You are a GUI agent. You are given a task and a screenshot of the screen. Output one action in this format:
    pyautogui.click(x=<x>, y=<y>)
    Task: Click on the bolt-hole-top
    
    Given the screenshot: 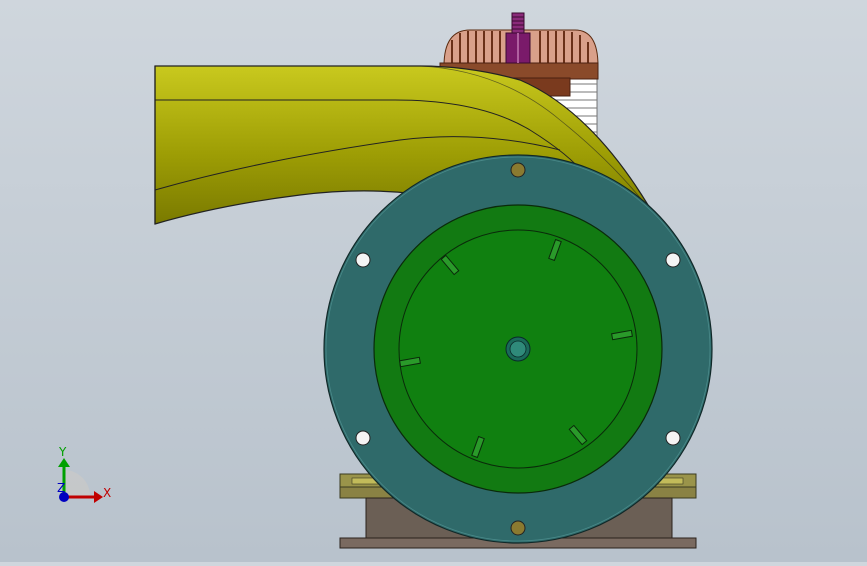 What is the action you would take?
    pyautogui.click(x=518, y=170)
    